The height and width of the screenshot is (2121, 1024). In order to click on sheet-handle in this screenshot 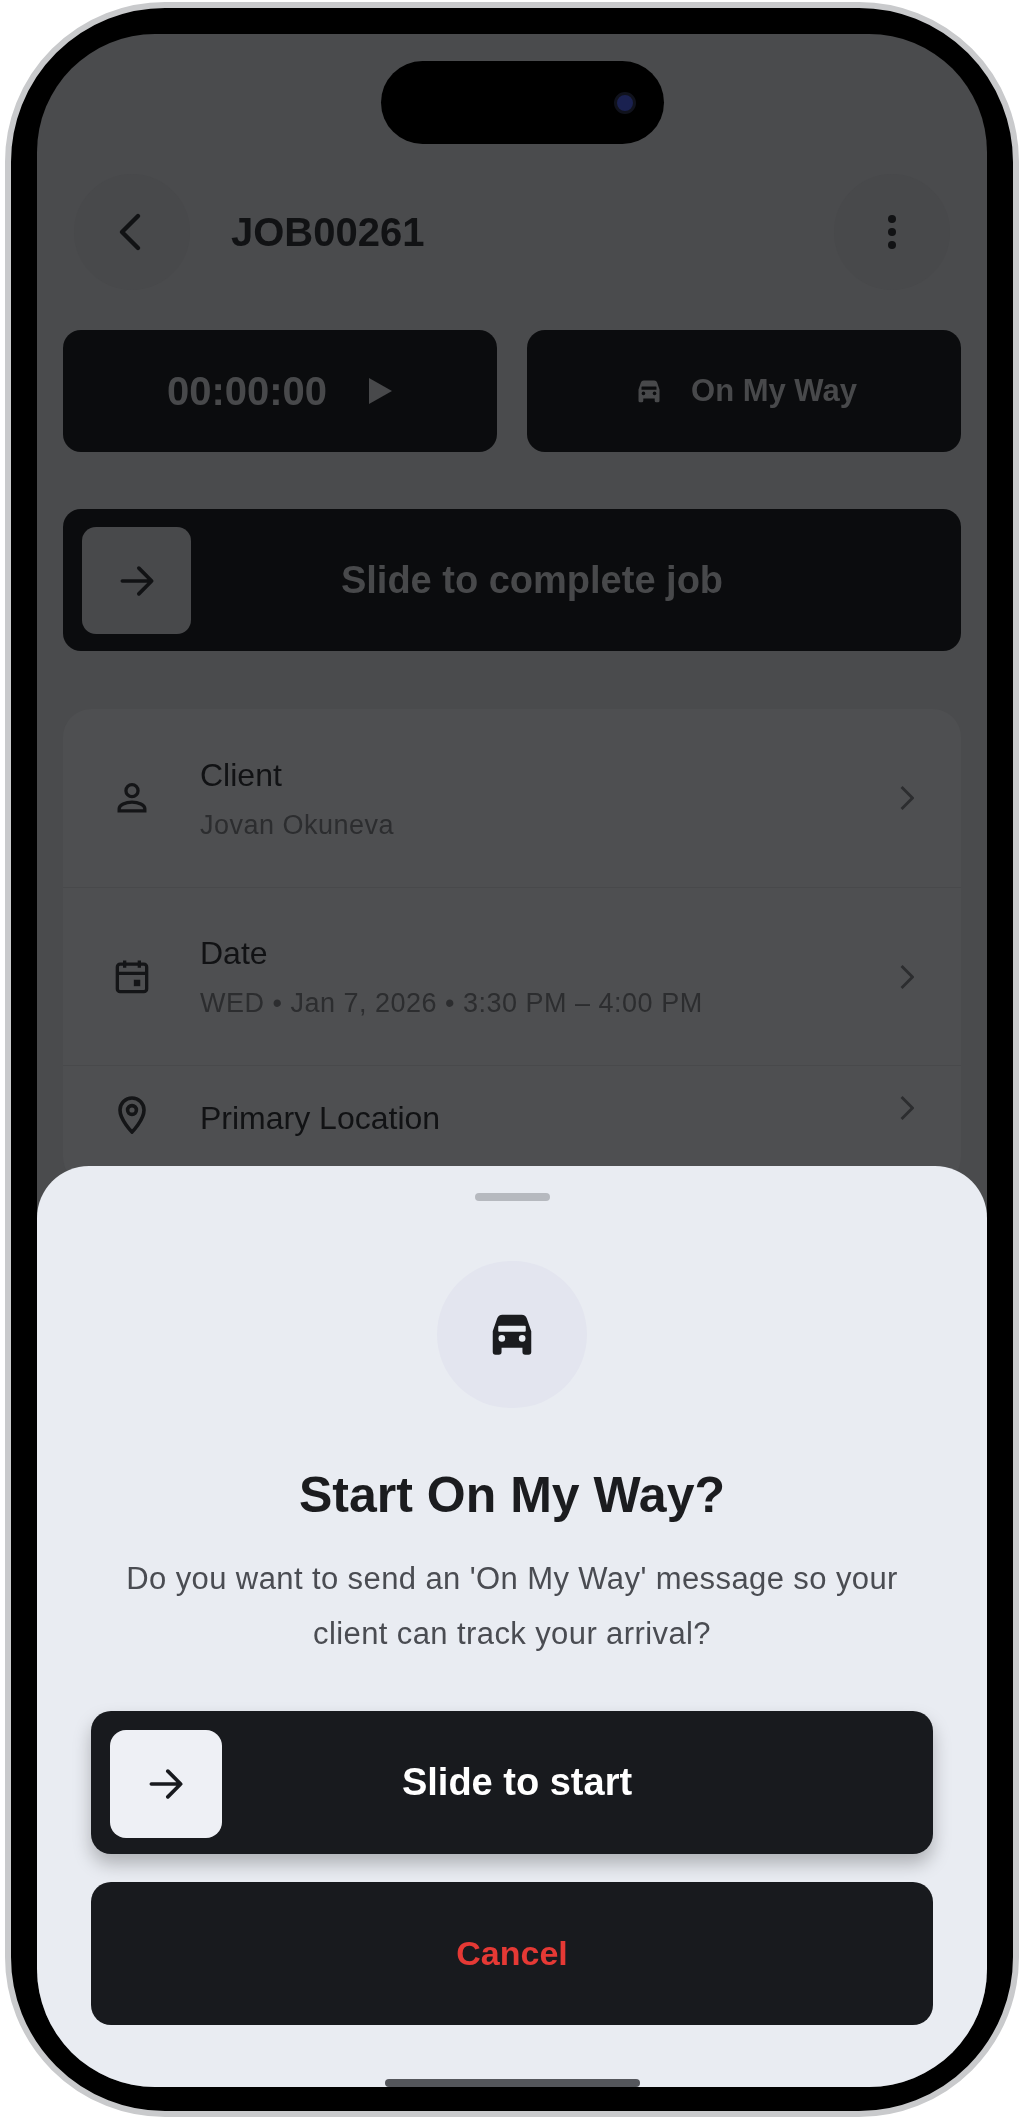, I will do `click(512, 1197)`.